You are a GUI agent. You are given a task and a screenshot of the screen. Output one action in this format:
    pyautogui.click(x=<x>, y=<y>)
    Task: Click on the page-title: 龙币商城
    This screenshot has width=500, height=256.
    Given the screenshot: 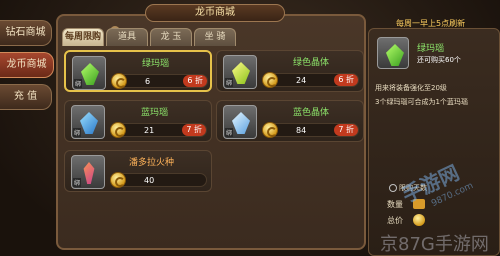 What is the action you would take?
    pyautogui.click(x=215, y=13)
    